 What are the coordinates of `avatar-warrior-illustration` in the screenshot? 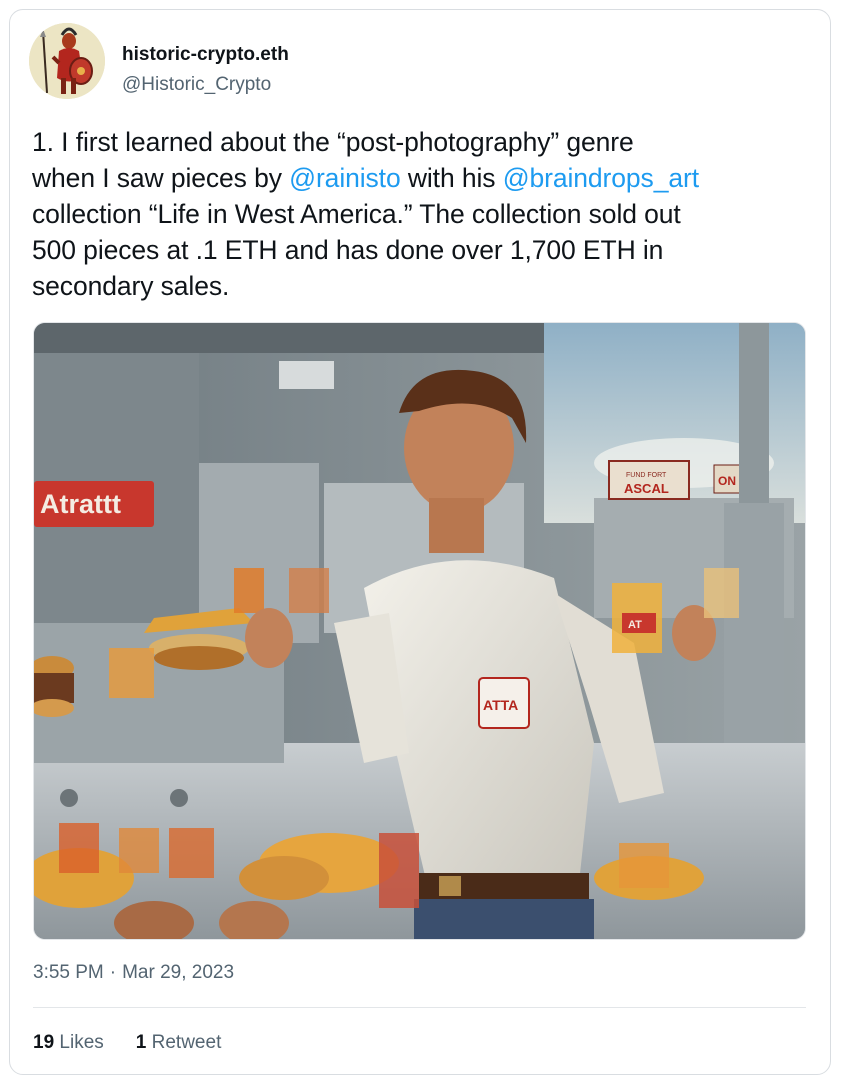 It's located at (67, 61).